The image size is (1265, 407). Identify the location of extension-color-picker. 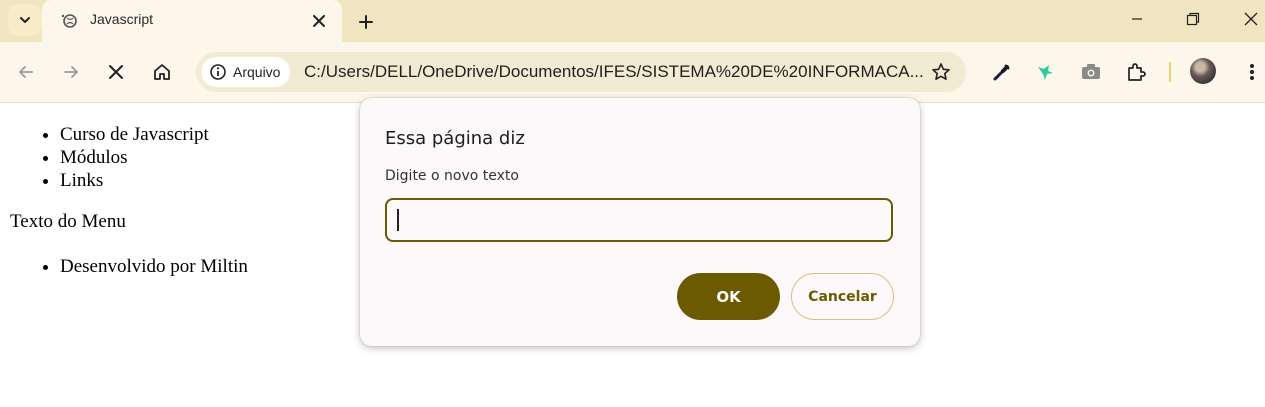
(1002, 72).